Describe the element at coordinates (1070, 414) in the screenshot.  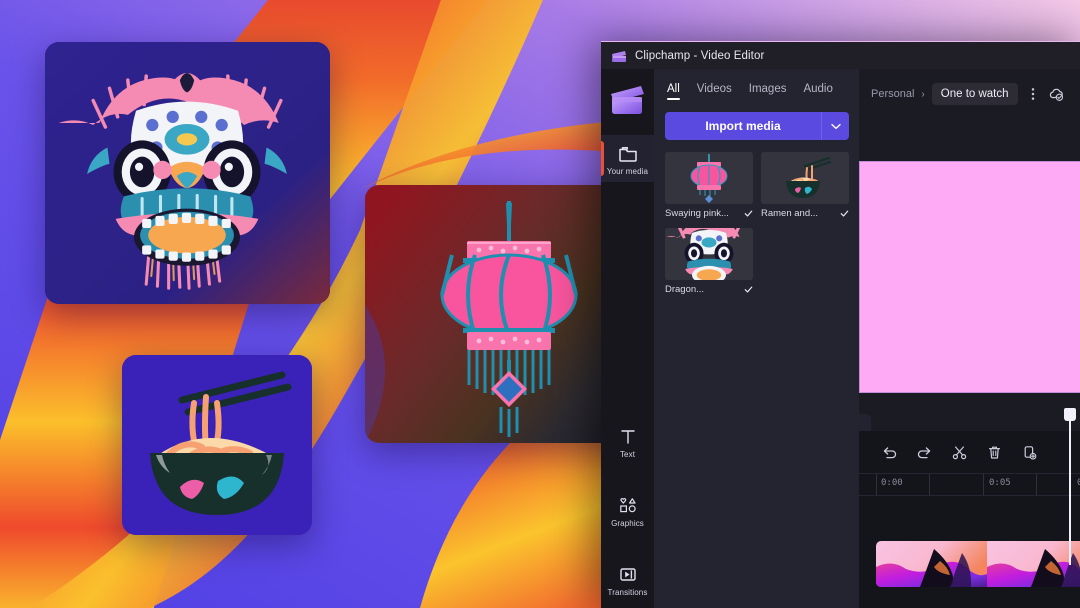
I see `playhead-knob` at that location.